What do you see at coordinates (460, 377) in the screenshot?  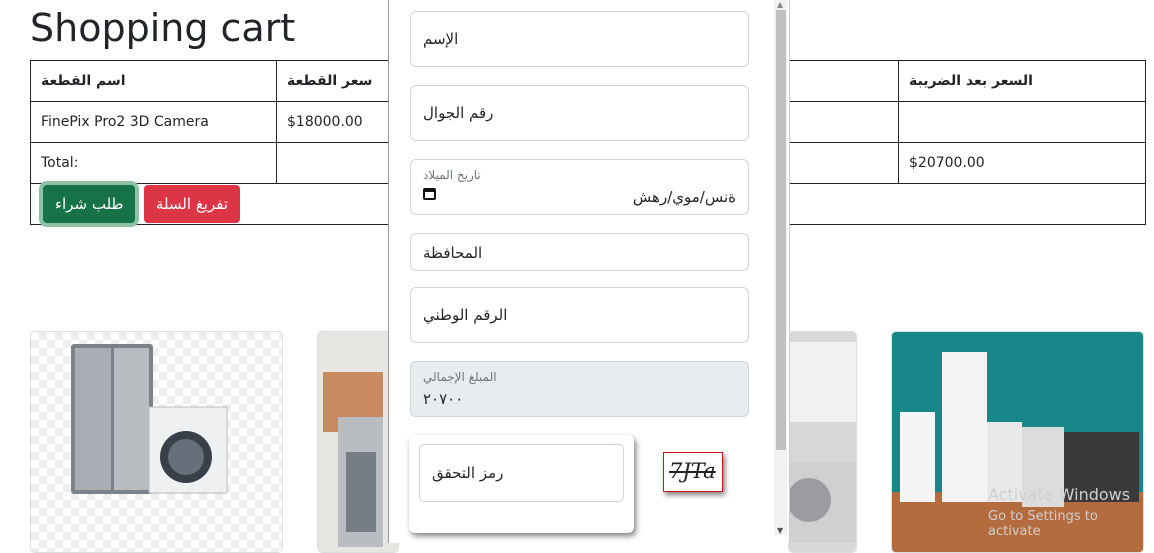 I see `total-amount-label: المبلغ الإجمالي` at bounding box center [460, 377].